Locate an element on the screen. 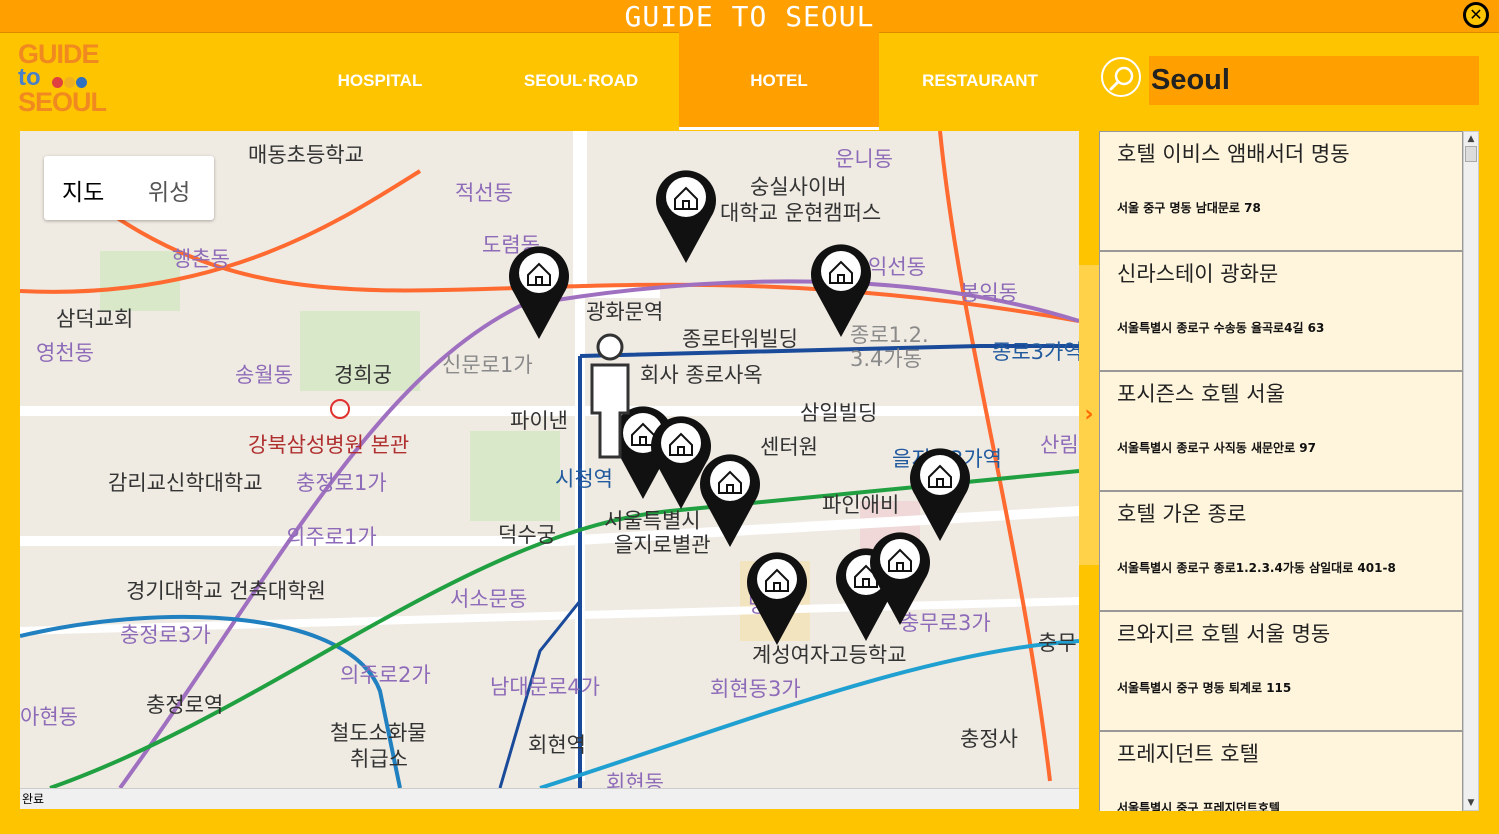 The image size is (1499, 834). hotel-list-item: 신라스테이 광화문 서울특별시 종로구 수송동 율곡로4길 63 is located at coordinates (1281, 311).